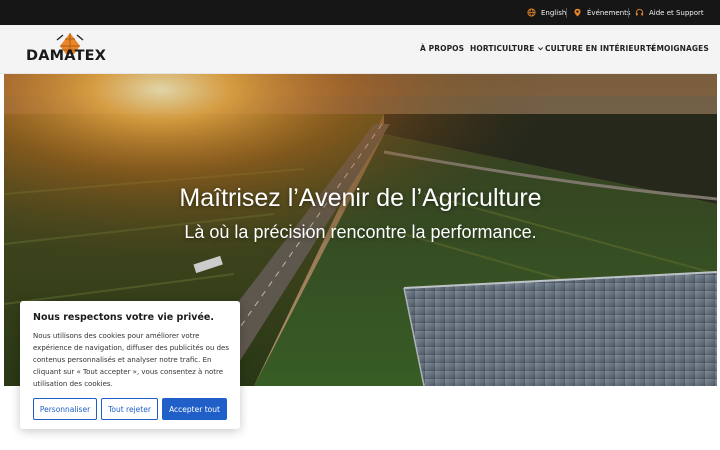 The image size is (720, 450). What do you see at coordinates (502, 48) in the screenshot?
I see `nav-horticulture-label: HORTICULTURE` at bounding box center [502, 48].